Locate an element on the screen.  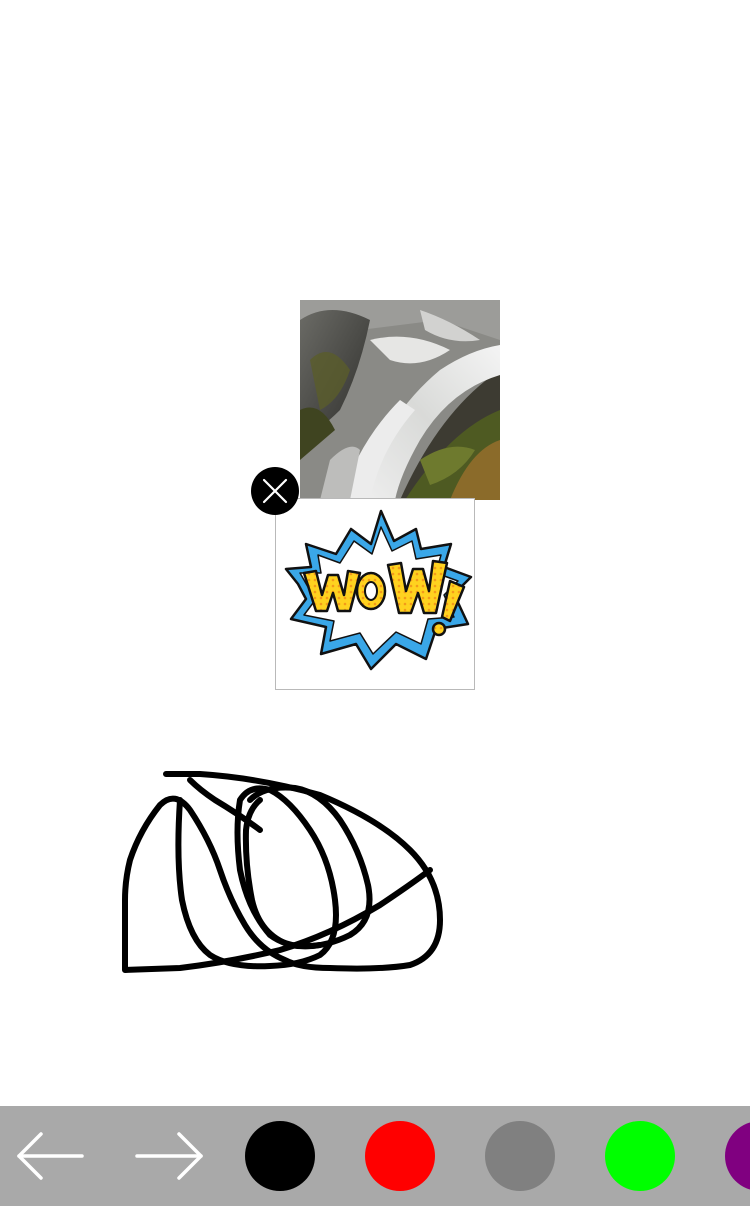
color-swatch-green is located at coordinates (640, 1156).